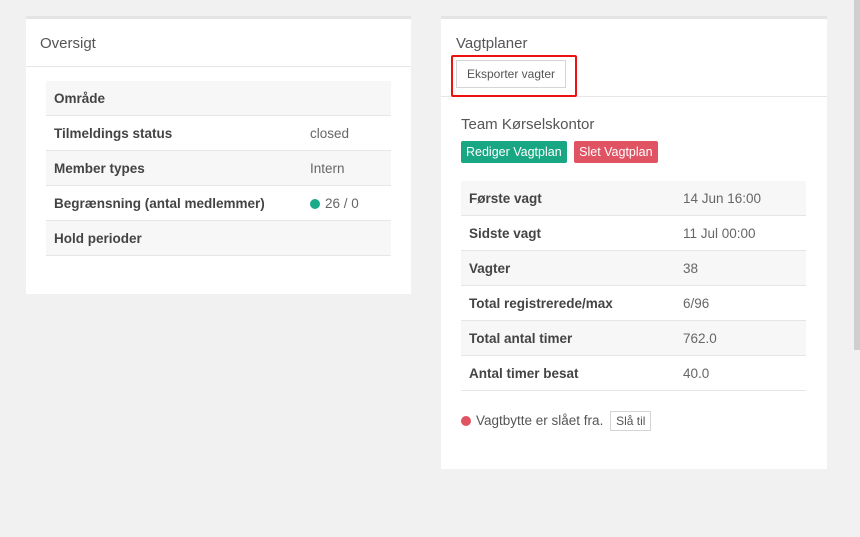  Describe the element at coordinates (174, 98) in the screenshot. I see `row-key: Område` at that location.